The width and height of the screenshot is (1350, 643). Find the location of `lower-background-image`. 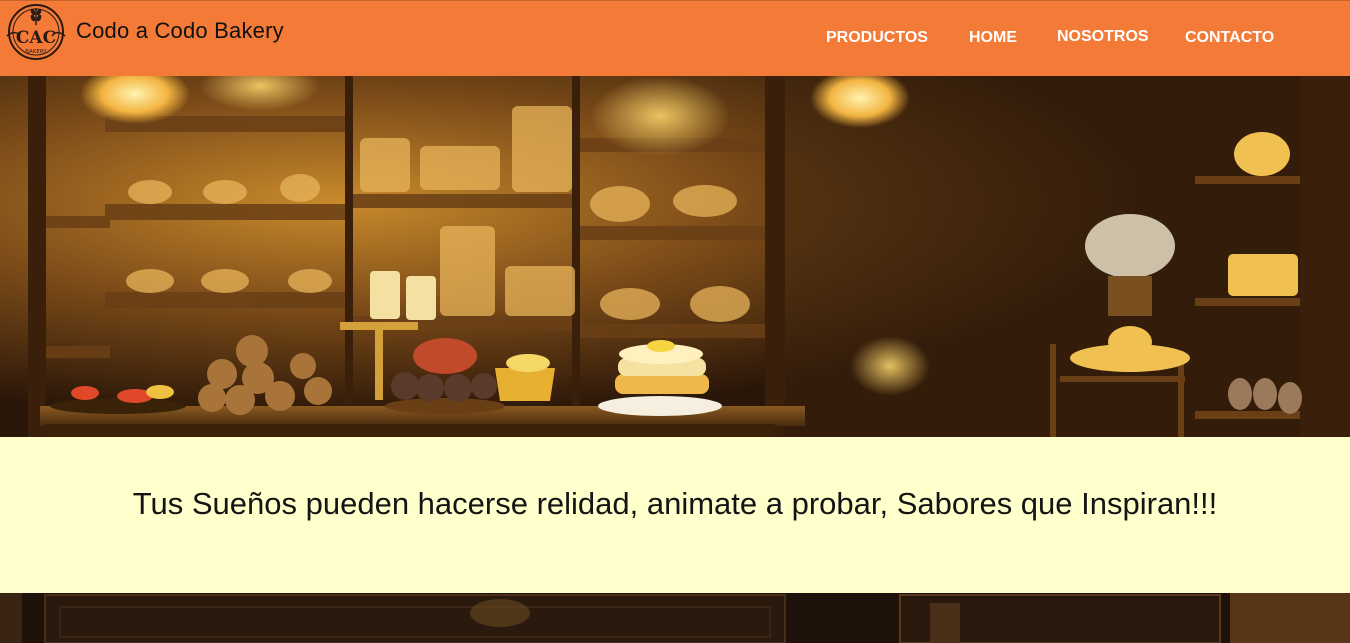

lower-background-image is located at coordinates (675, 618).